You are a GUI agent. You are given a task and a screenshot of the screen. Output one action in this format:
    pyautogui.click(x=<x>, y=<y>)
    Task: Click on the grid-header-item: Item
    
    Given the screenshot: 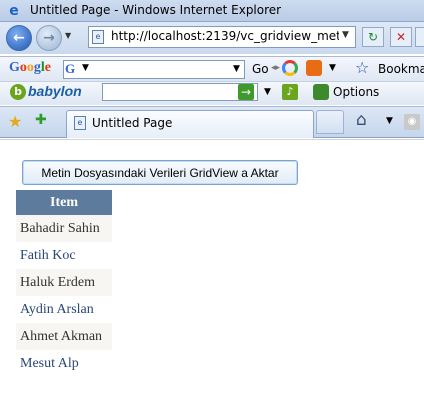 What is the action you would take?
    pyautogui.click(x=64, y=202)
    